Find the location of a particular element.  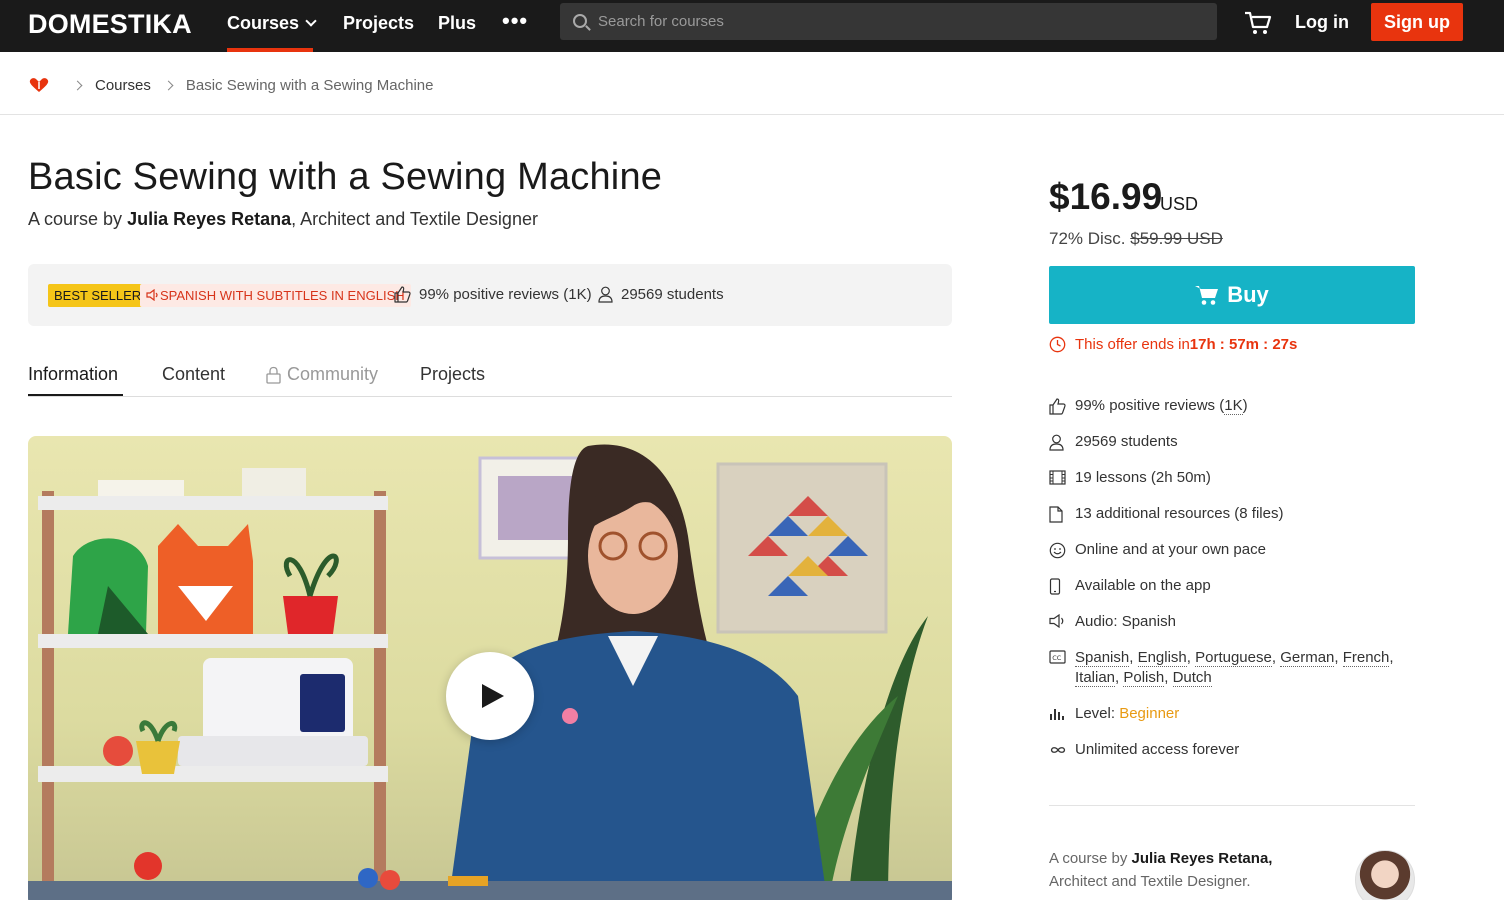

price-currency: USD is located at coordinates (1179, 204).